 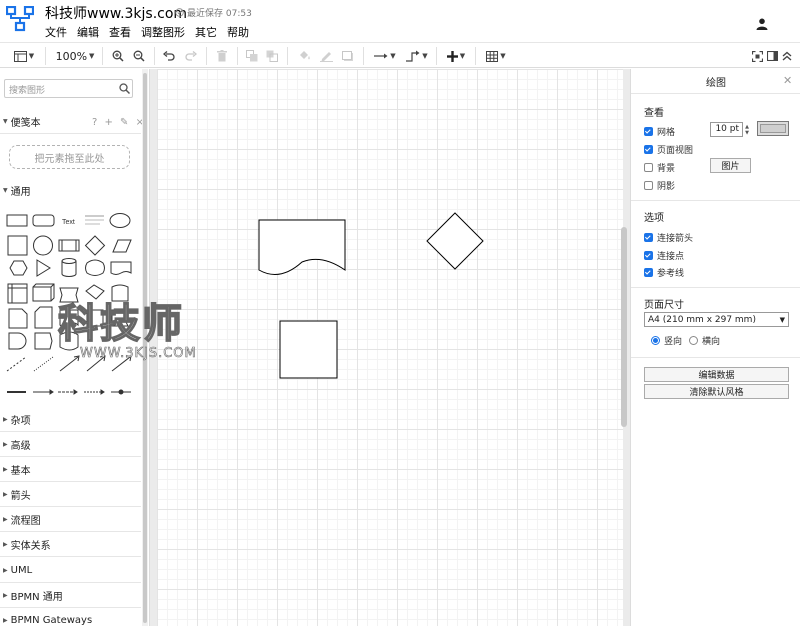 I want to click on shape-rounded-rectangle, so click(x=43, y=220).